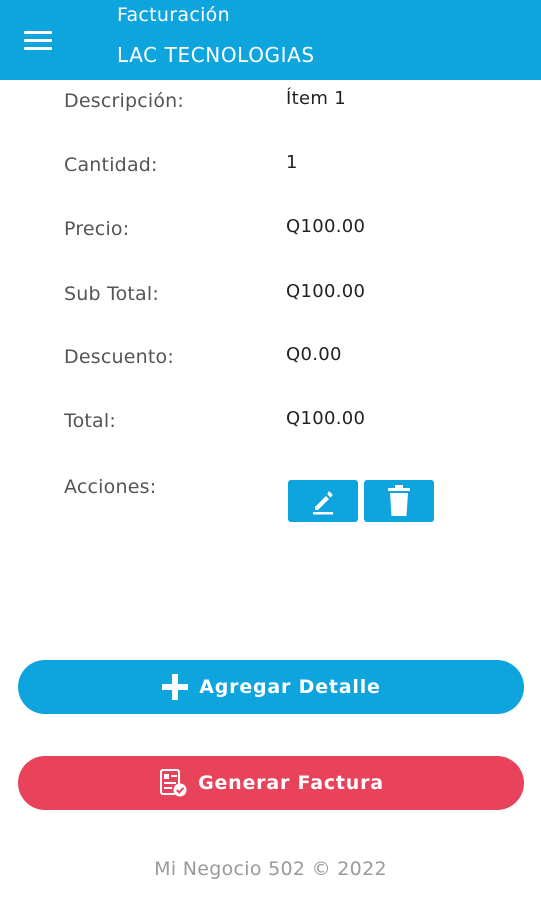  I want to click on pencil-icon, so click(323, 503).